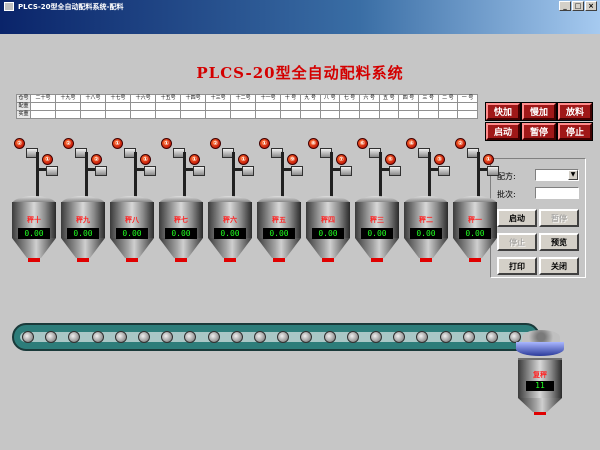  What do you see at coordinates (557, 193) in the screenshot?
I see `batch-input` at bounding box center [557, 193].